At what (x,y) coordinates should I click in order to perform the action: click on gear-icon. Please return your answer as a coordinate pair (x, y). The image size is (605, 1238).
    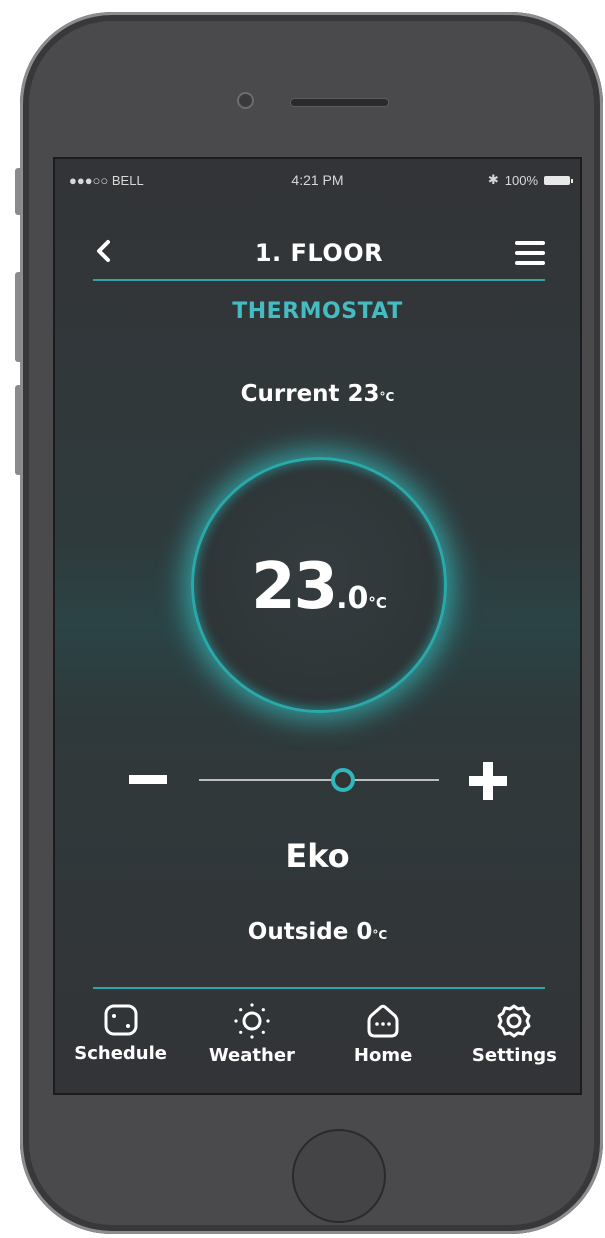
    Looking at the image, I should click on (514, 1021).